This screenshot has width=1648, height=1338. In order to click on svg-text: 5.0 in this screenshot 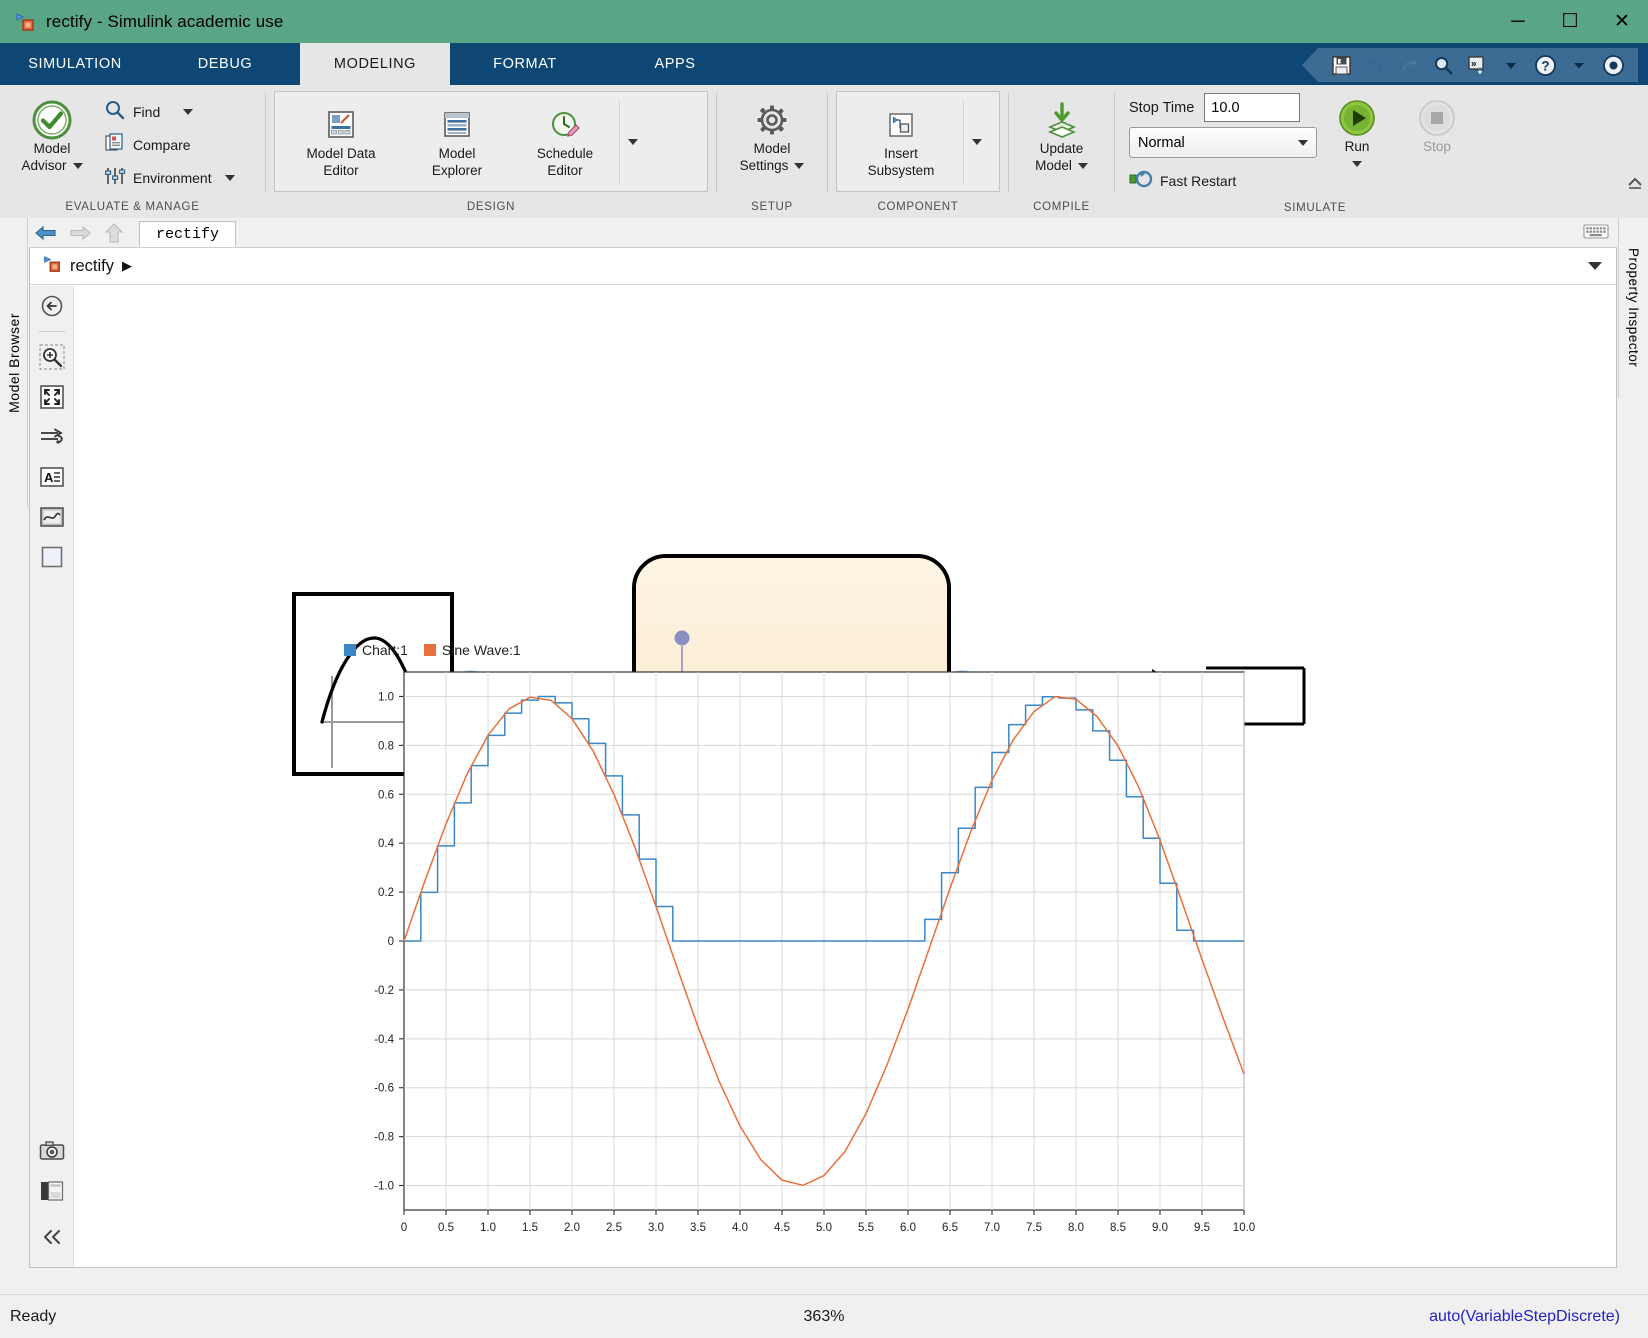, I will do `click(824, 1228)`.